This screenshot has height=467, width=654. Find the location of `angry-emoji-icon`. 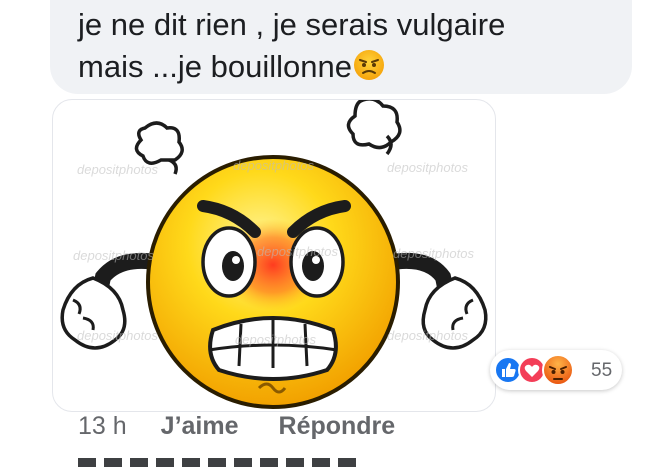

angry-emoji-icon is located at coordinates (369, 65).